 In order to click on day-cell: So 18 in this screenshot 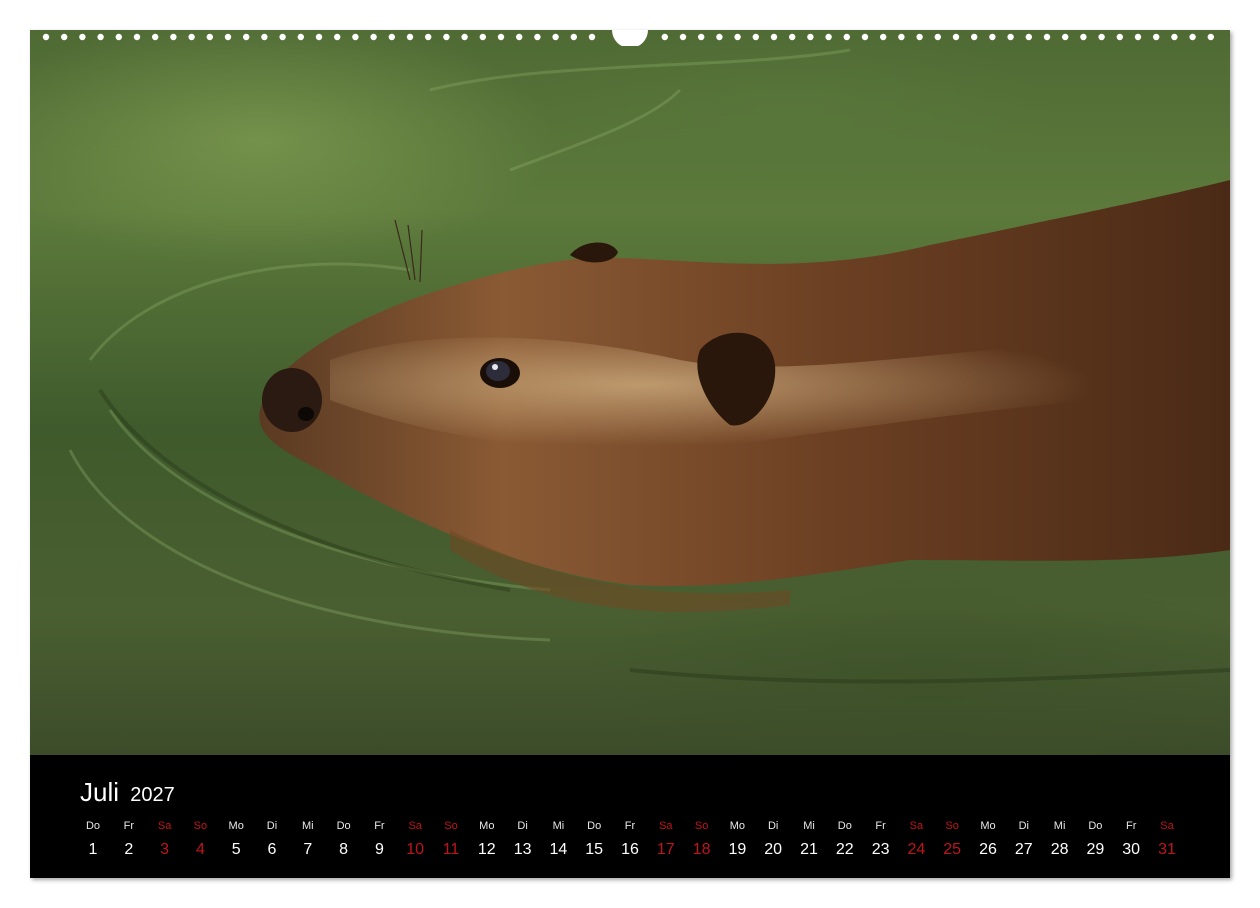, I will do `click(702, 838)`.